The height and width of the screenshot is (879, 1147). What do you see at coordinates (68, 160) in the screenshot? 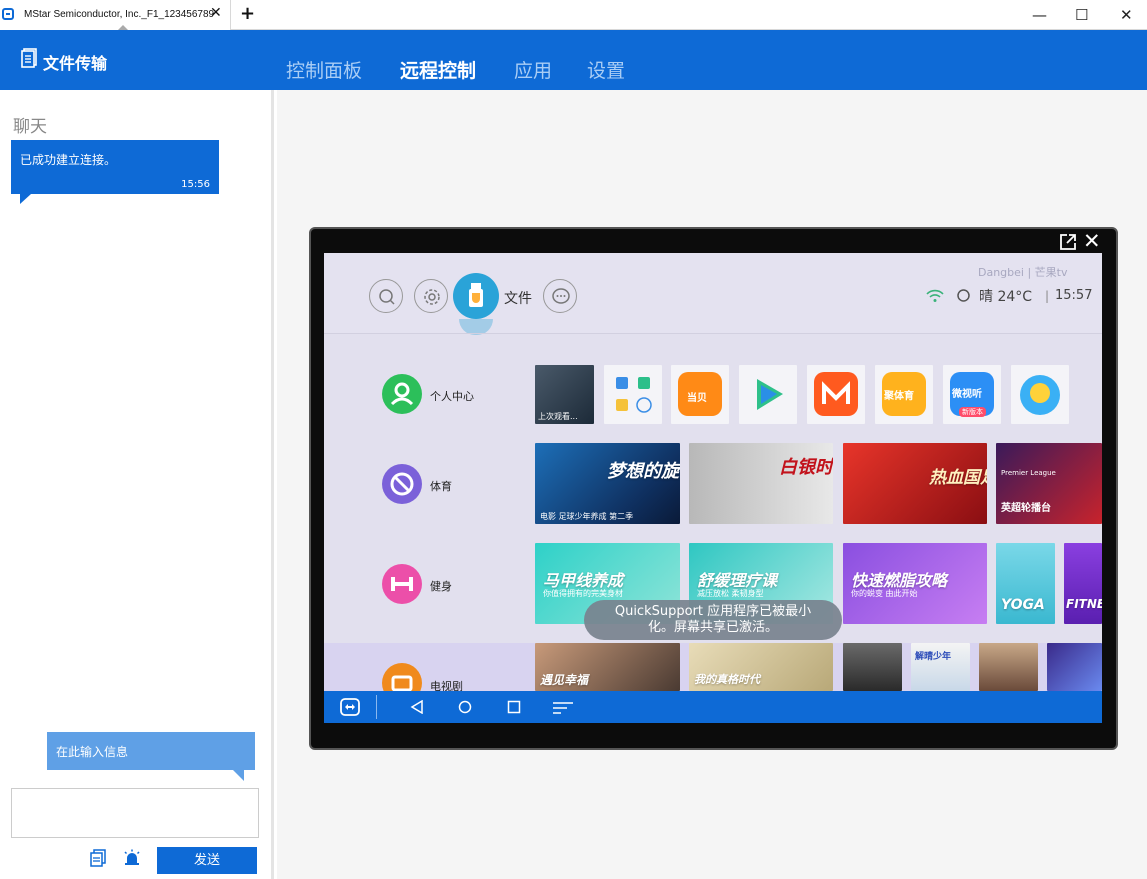
I see `chat-message-text: 已成功建立连接。` at bounding box center [68, 160].